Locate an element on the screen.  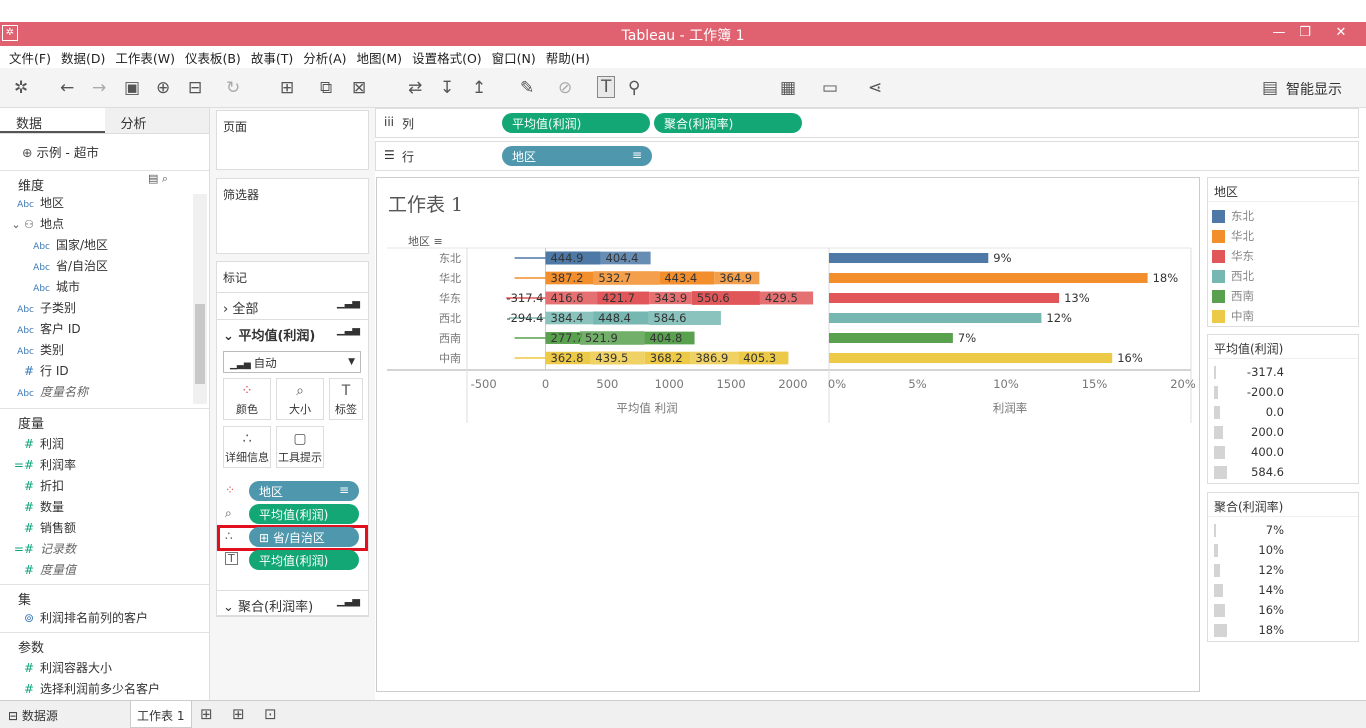
field-profit-margin: =# 利润率 is located at coordinates (97, 466).